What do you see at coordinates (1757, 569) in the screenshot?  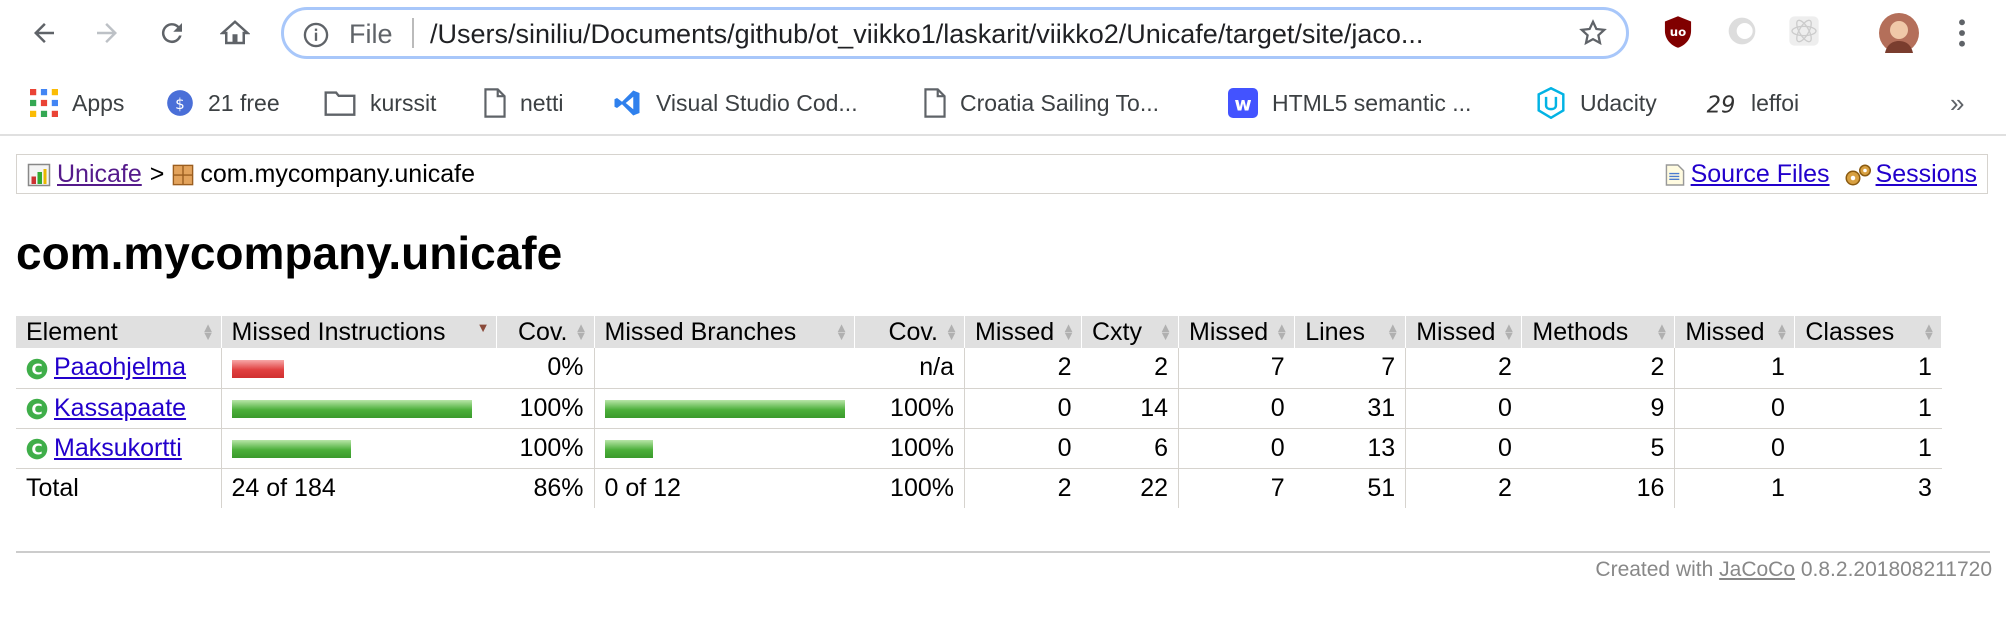 I see `jacoco-link: JaCoCo` at bounding box center [1757, 569].